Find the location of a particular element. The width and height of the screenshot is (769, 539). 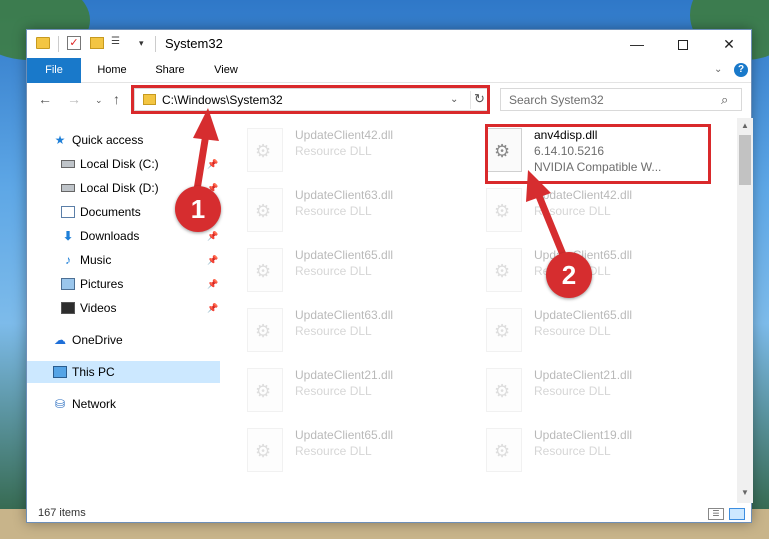

disk-icon is located at coordinates (68, 164).